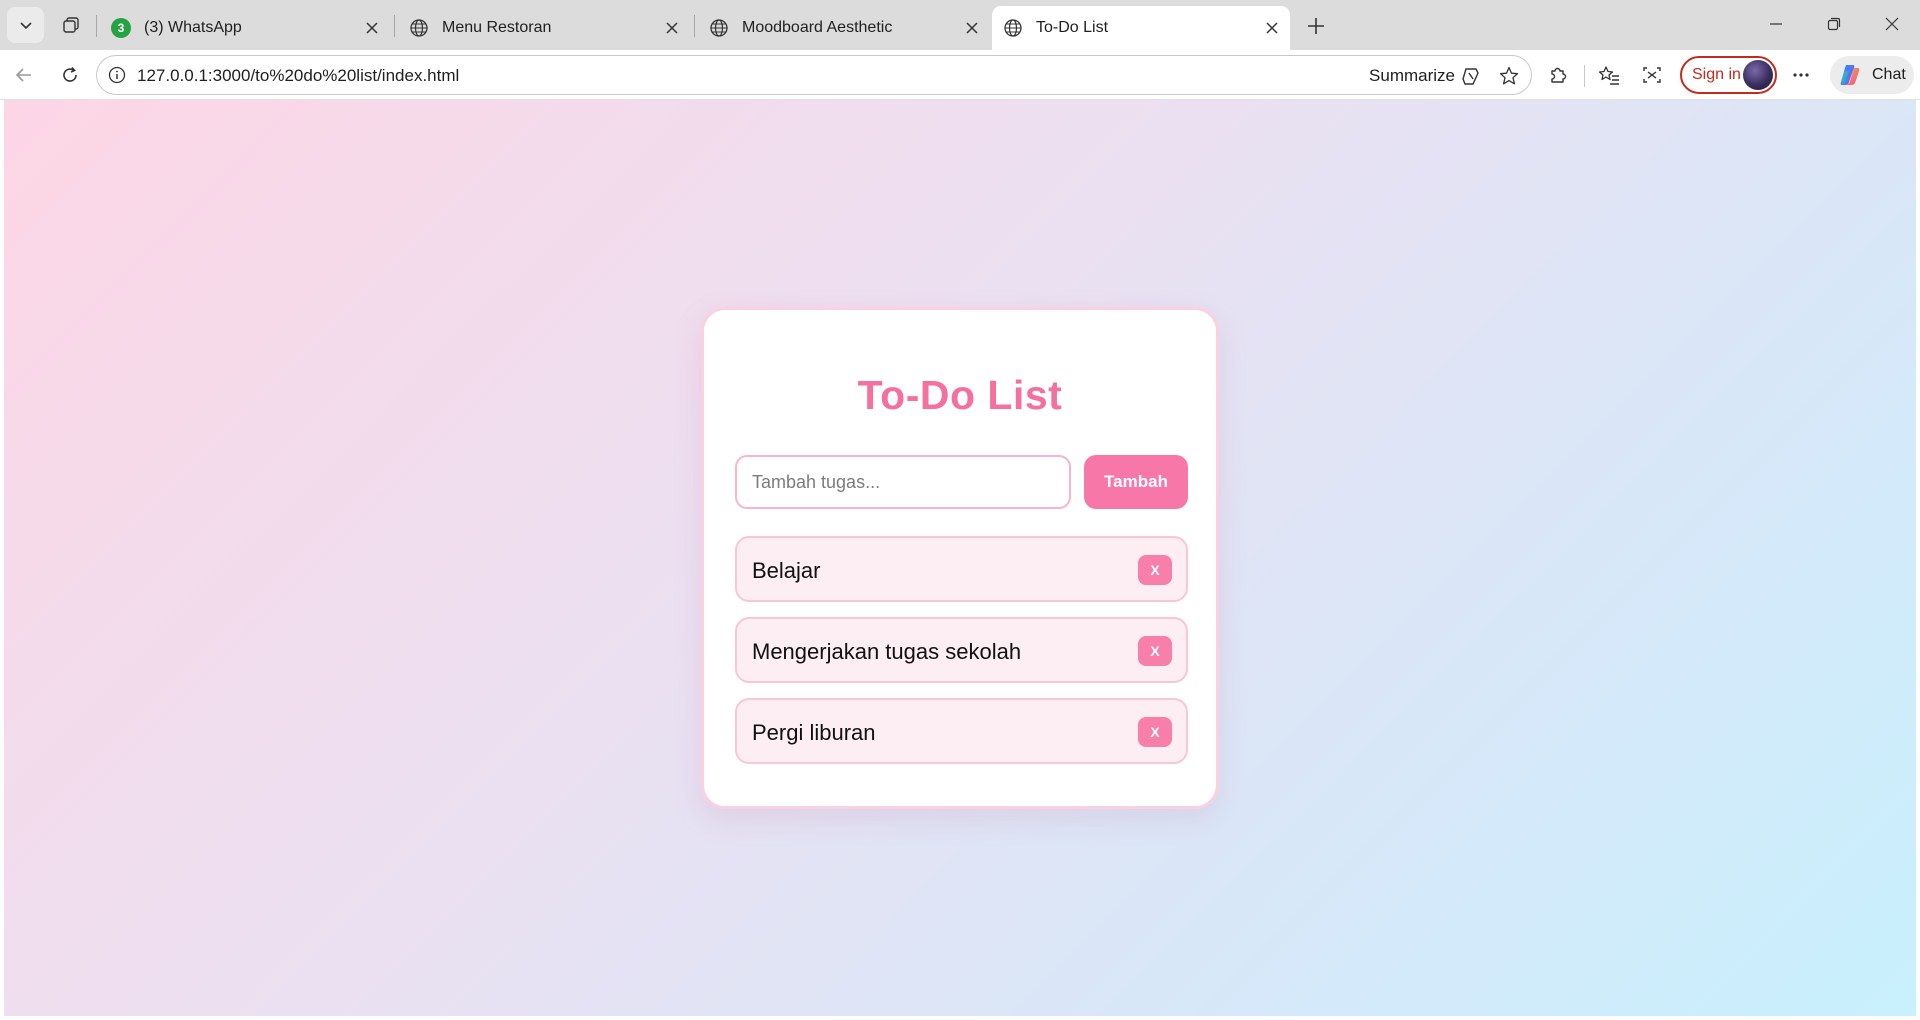  What do you see at coordinates (1072, 27) in the screenshot?
I see `tab-title: To-Do List` at bounding box center [1072, 27].